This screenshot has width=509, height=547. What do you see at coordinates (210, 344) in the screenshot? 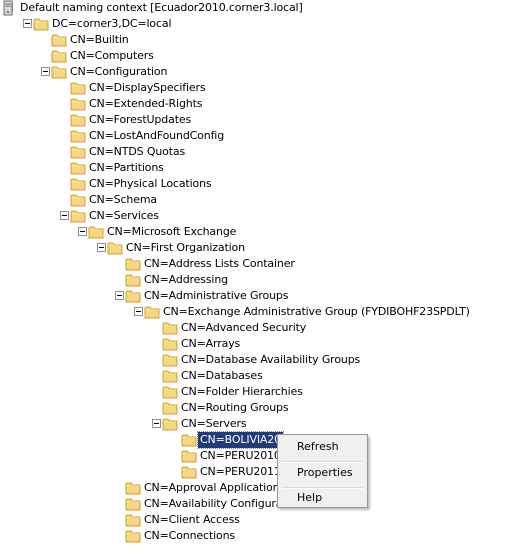
I see `tree-label: CN=Arrays` at bounding box center [210, 344].